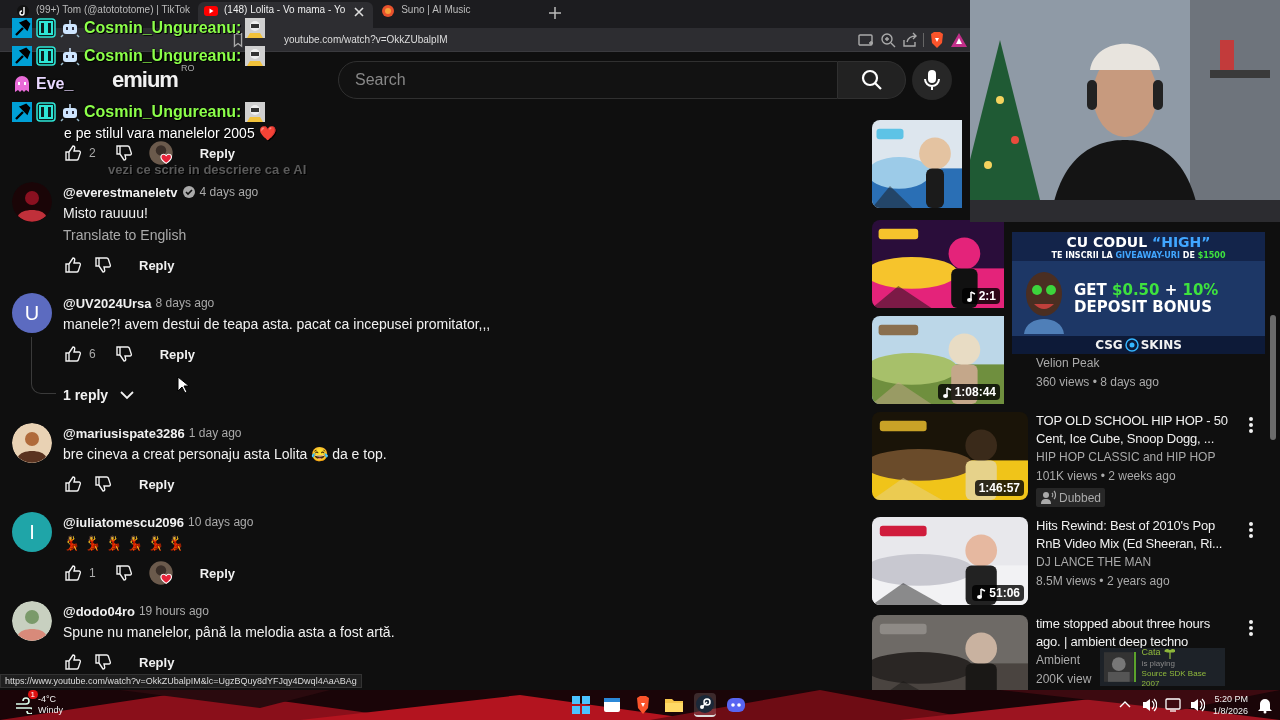 The width and height of the screenshot is (1280, 720). What do you see at coordinates (120, 192) in the screenshot?
I see `comment-author: @everestmaneletv` at bounding box center [120, 192].